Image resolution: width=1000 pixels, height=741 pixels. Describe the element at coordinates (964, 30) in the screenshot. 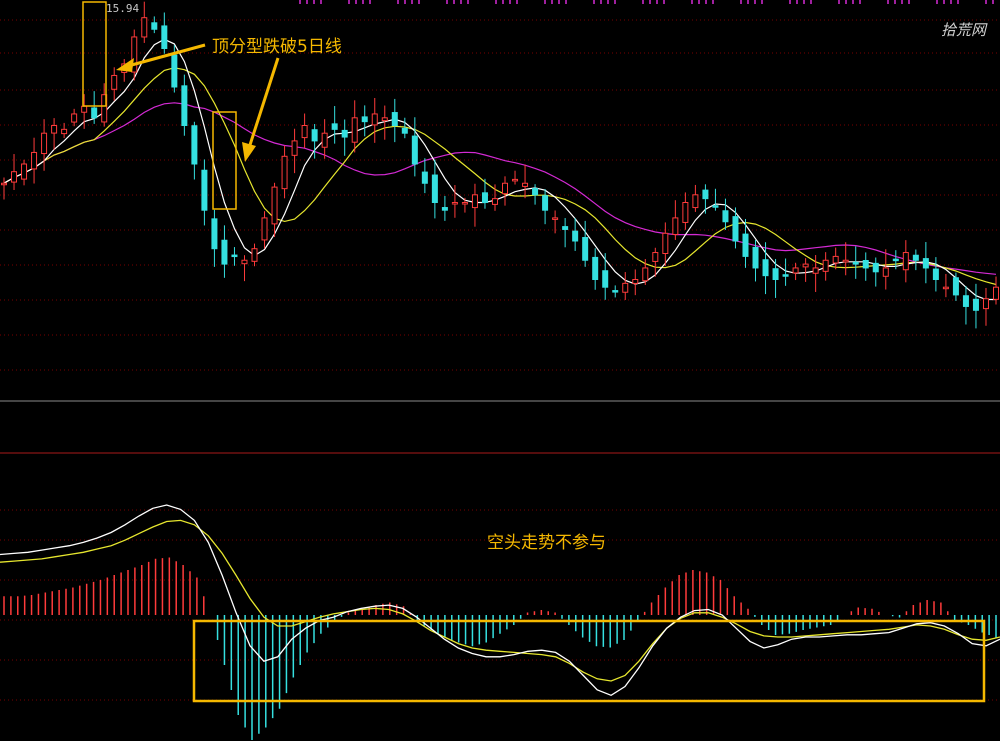

I see `watermark-logo: 拾荒网` at that location.